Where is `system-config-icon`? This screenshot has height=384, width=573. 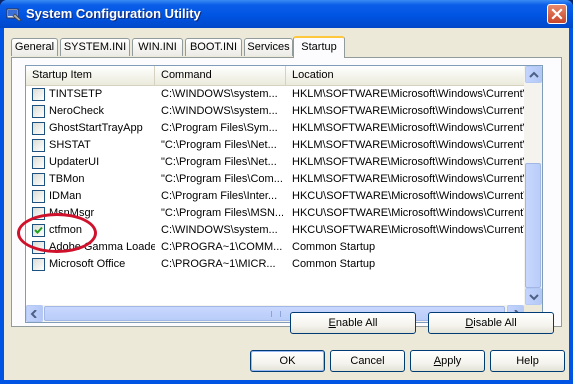
system-config-icon is located at coordinates (14, 14).